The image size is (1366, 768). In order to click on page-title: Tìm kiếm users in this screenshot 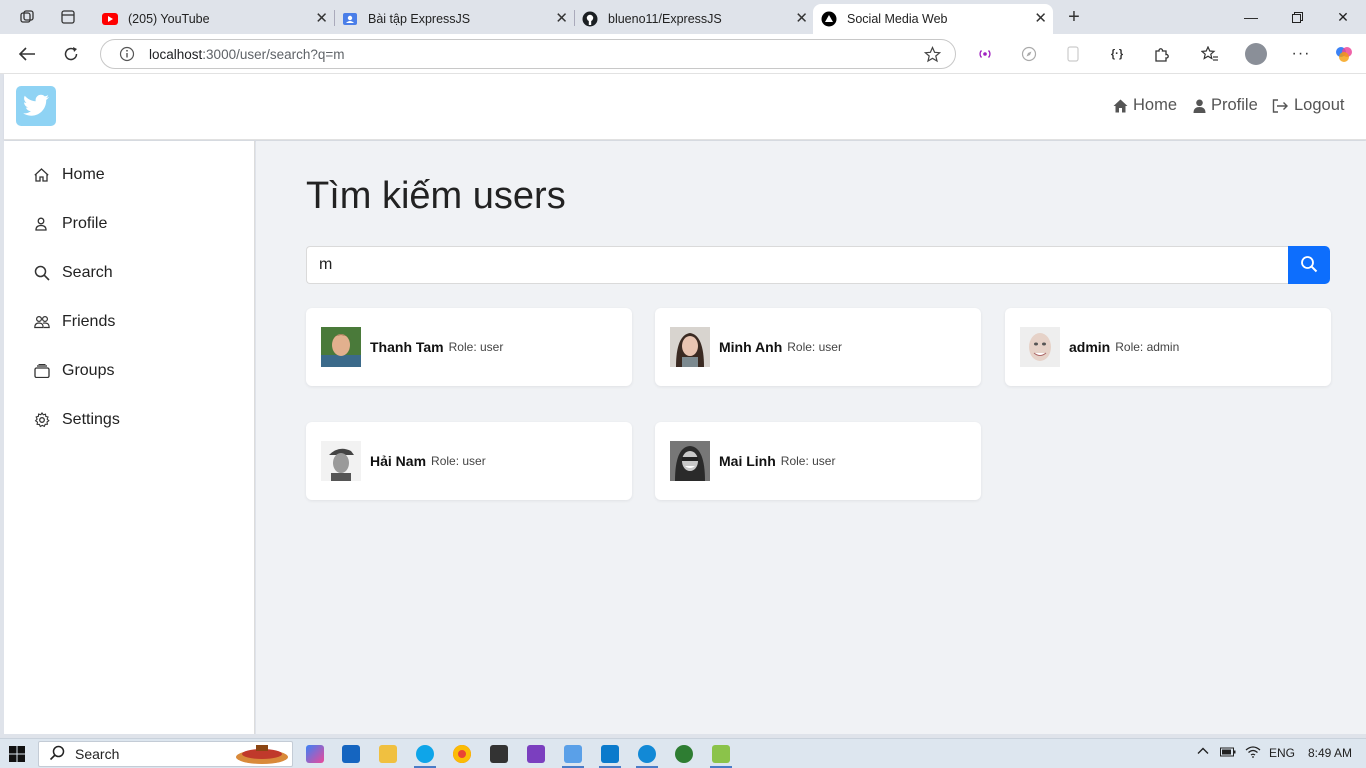, I will do `click(436, 196)`.